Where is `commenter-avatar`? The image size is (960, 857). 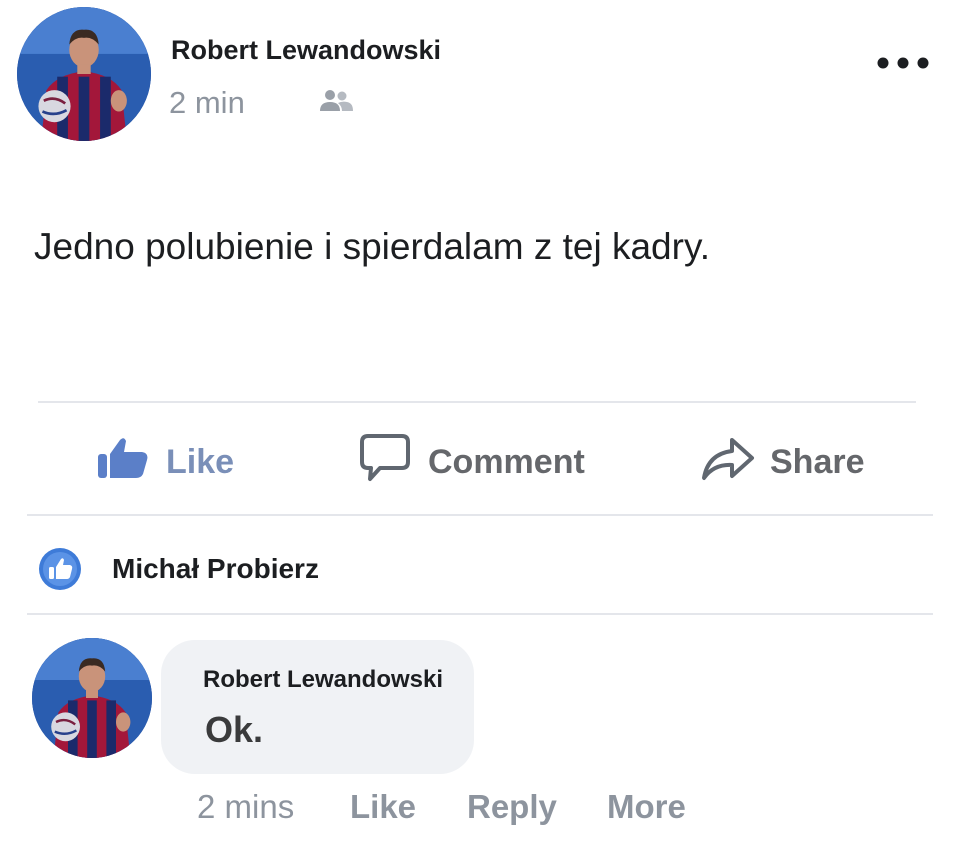 commenter-avatar is located at coordinates (92, 698).